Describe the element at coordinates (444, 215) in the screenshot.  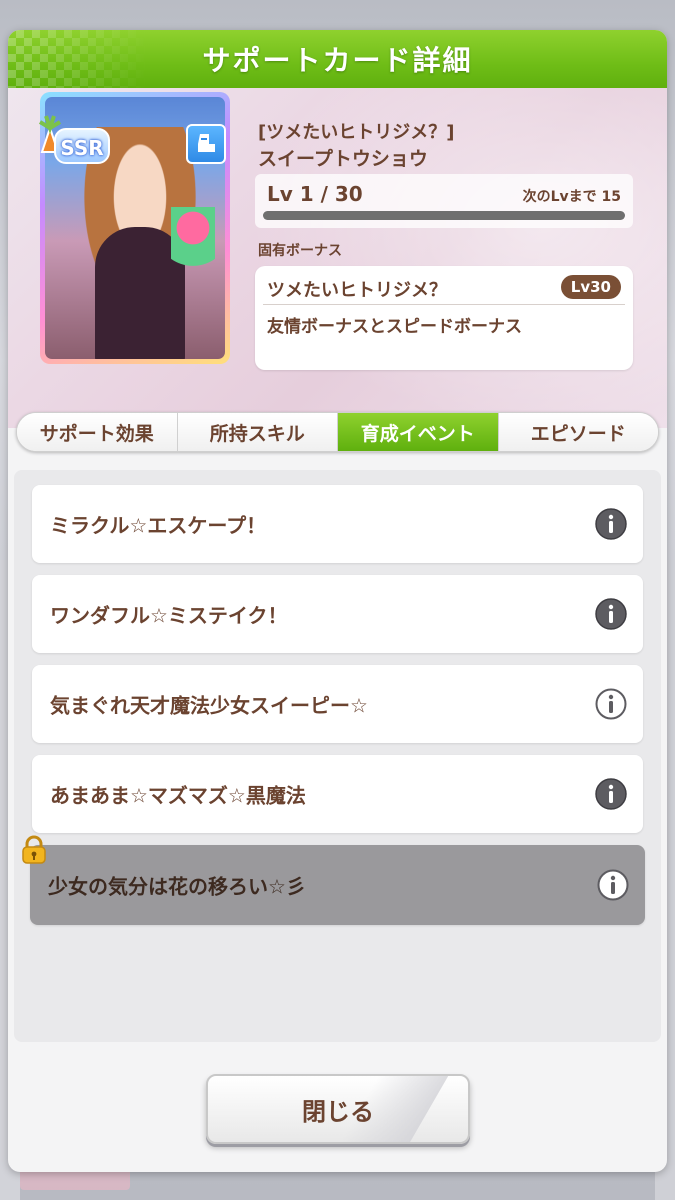
I see `level-progress-bar` at that location.